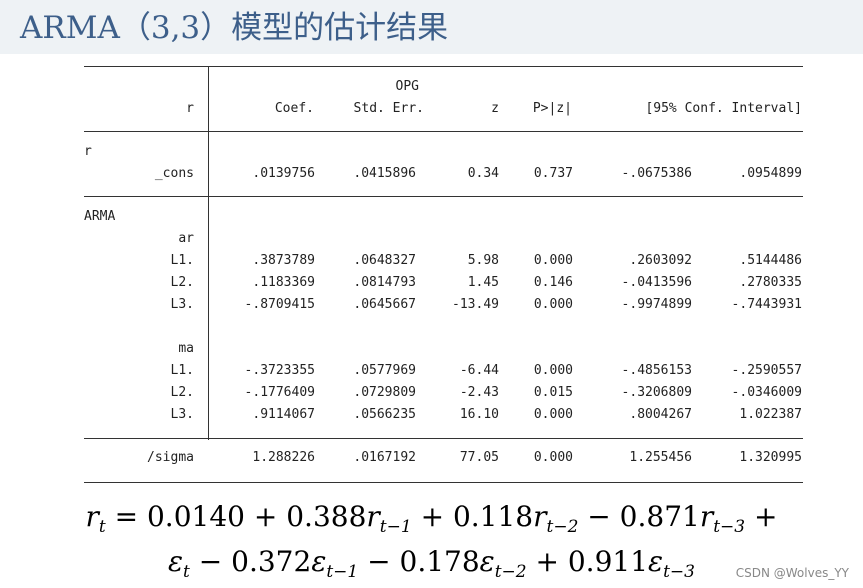 Image resolution: width=863 pixels, height=588 pixels. I want to click on table-cell: -13.49, so click(475, 304).